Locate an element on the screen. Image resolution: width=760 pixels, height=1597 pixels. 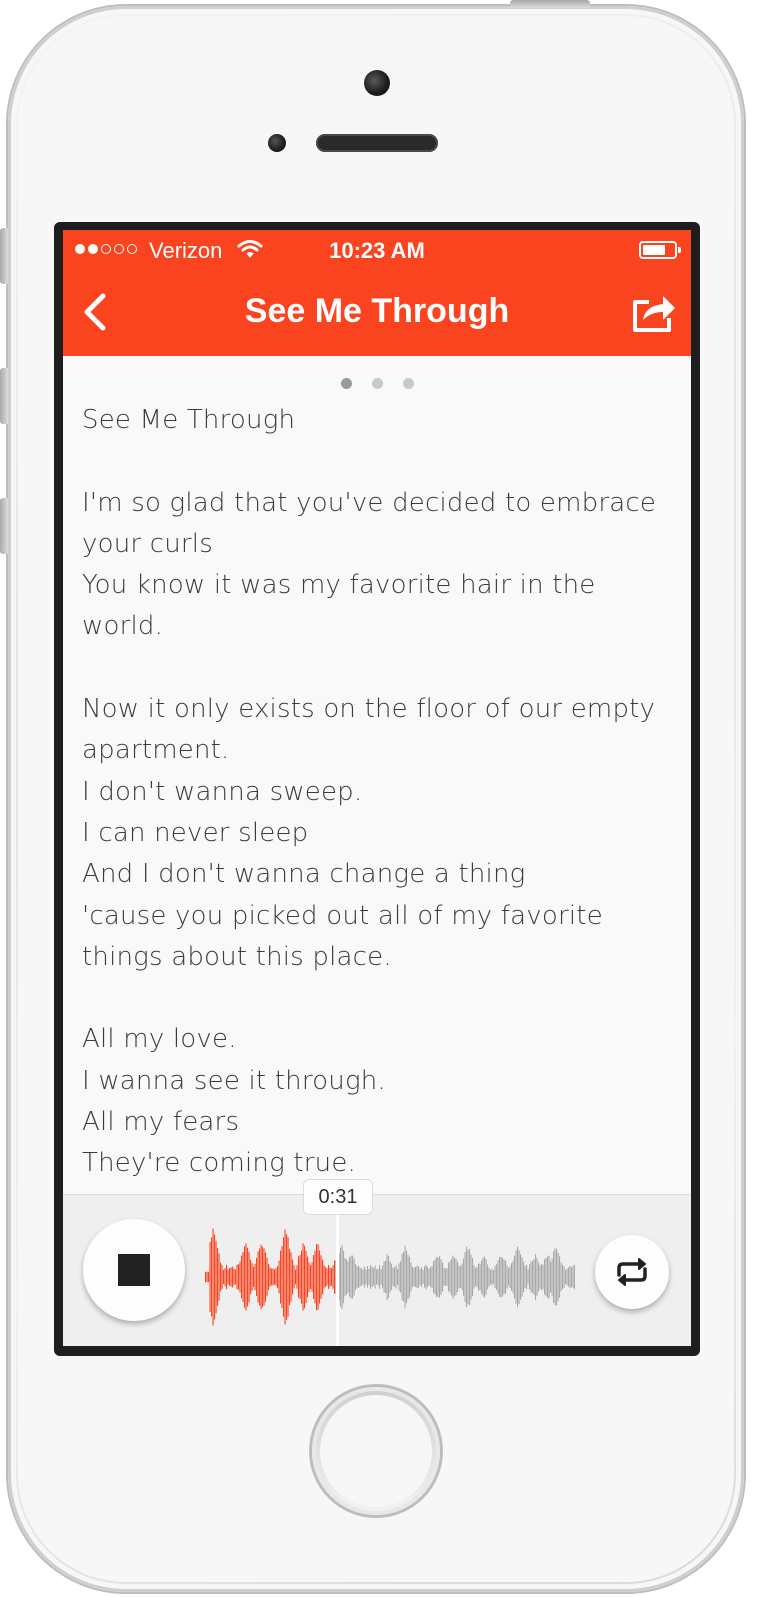
repeat-button is located at coordinates (632, 1272).